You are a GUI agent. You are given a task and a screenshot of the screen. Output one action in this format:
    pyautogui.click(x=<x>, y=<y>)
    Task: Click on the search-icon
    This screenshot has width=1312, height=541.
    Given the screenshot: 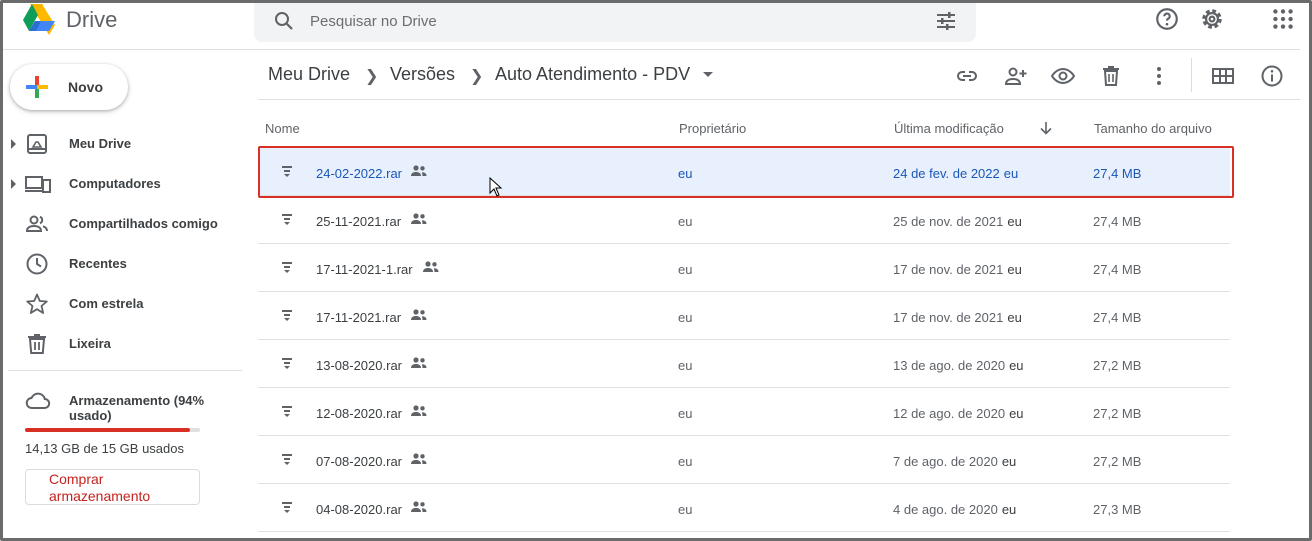 What is the action you would take?
    pyautogui.click(x=284, y=21)
    